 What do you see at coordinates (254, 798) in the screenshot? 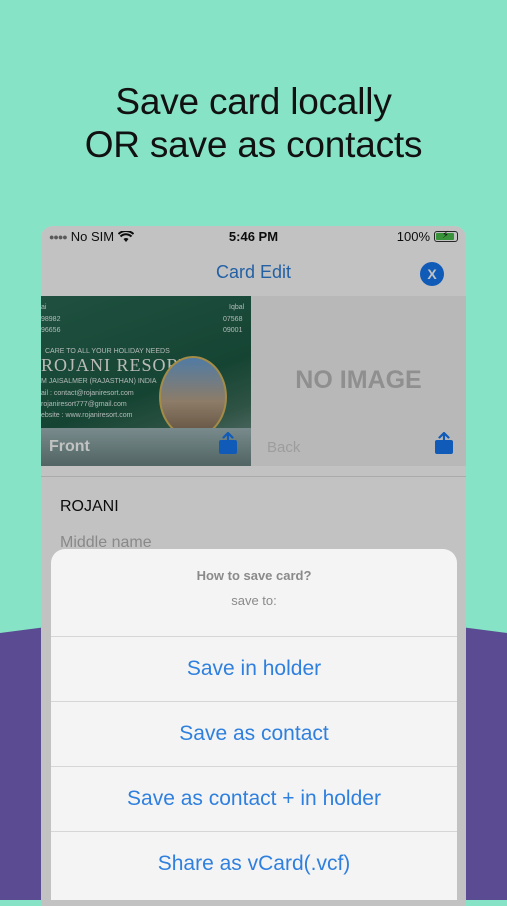
I see `save-contact-and-holder-button: Save as contact + in holder` at bounding box center [254, 798].